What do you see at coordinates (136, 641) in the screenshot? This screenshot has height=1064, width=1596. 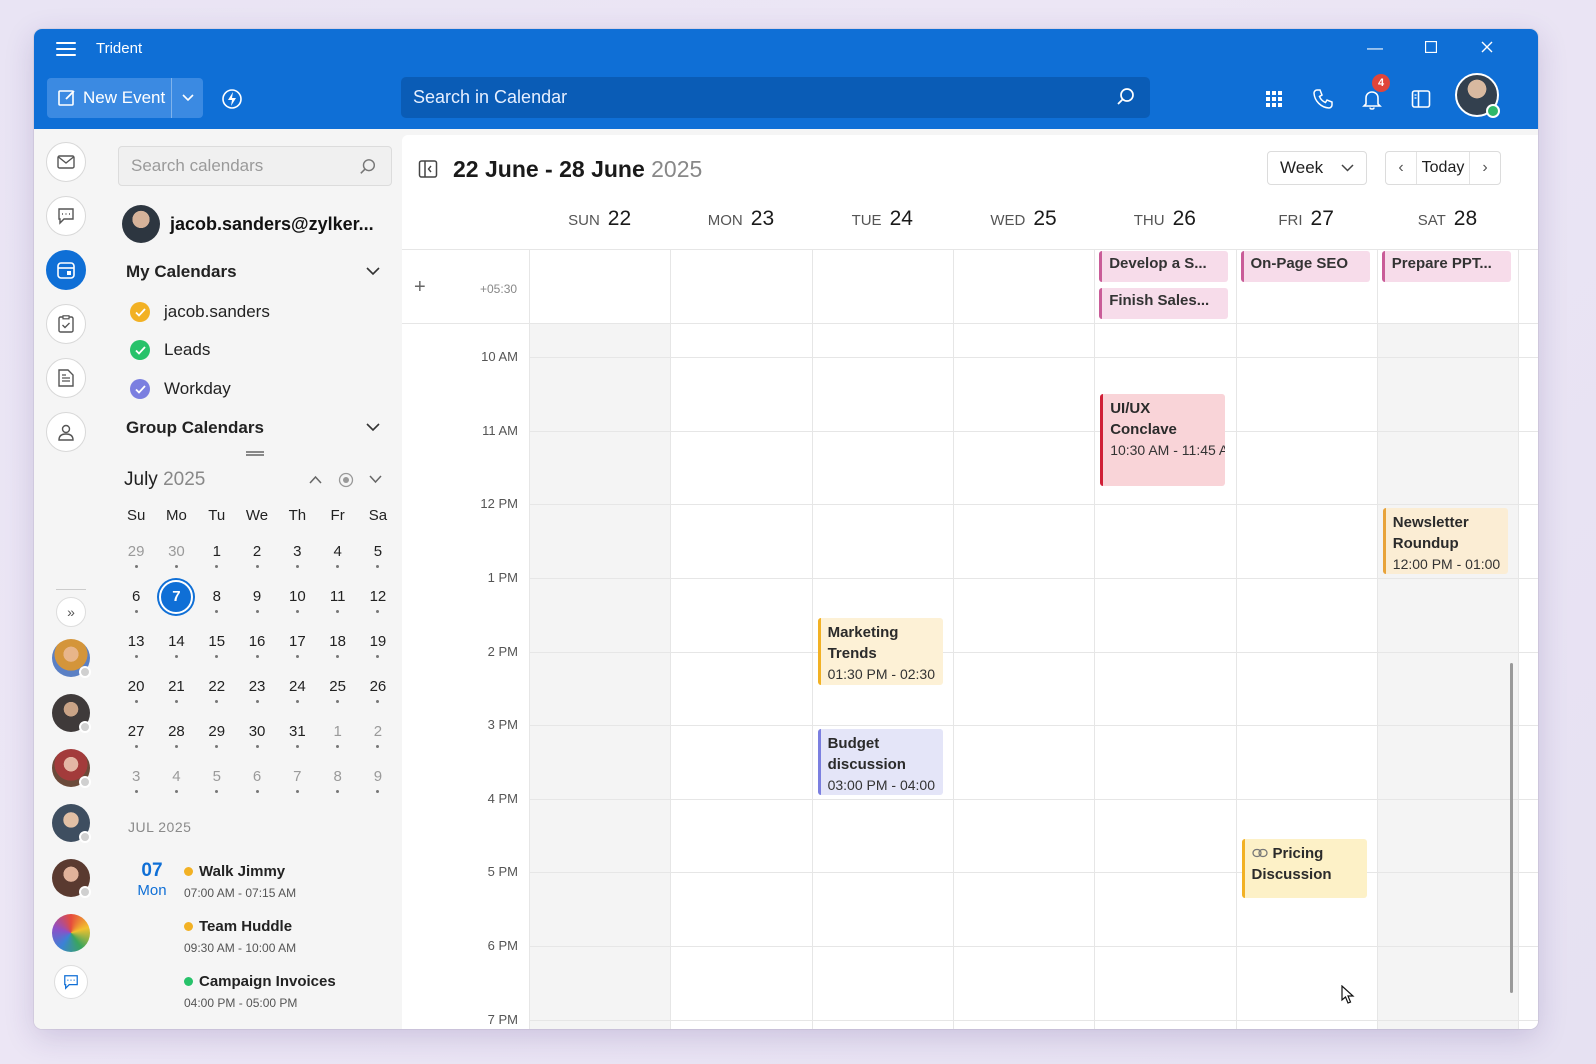 I see `mini-day-cell: 13` at bounding box center [136, 641].